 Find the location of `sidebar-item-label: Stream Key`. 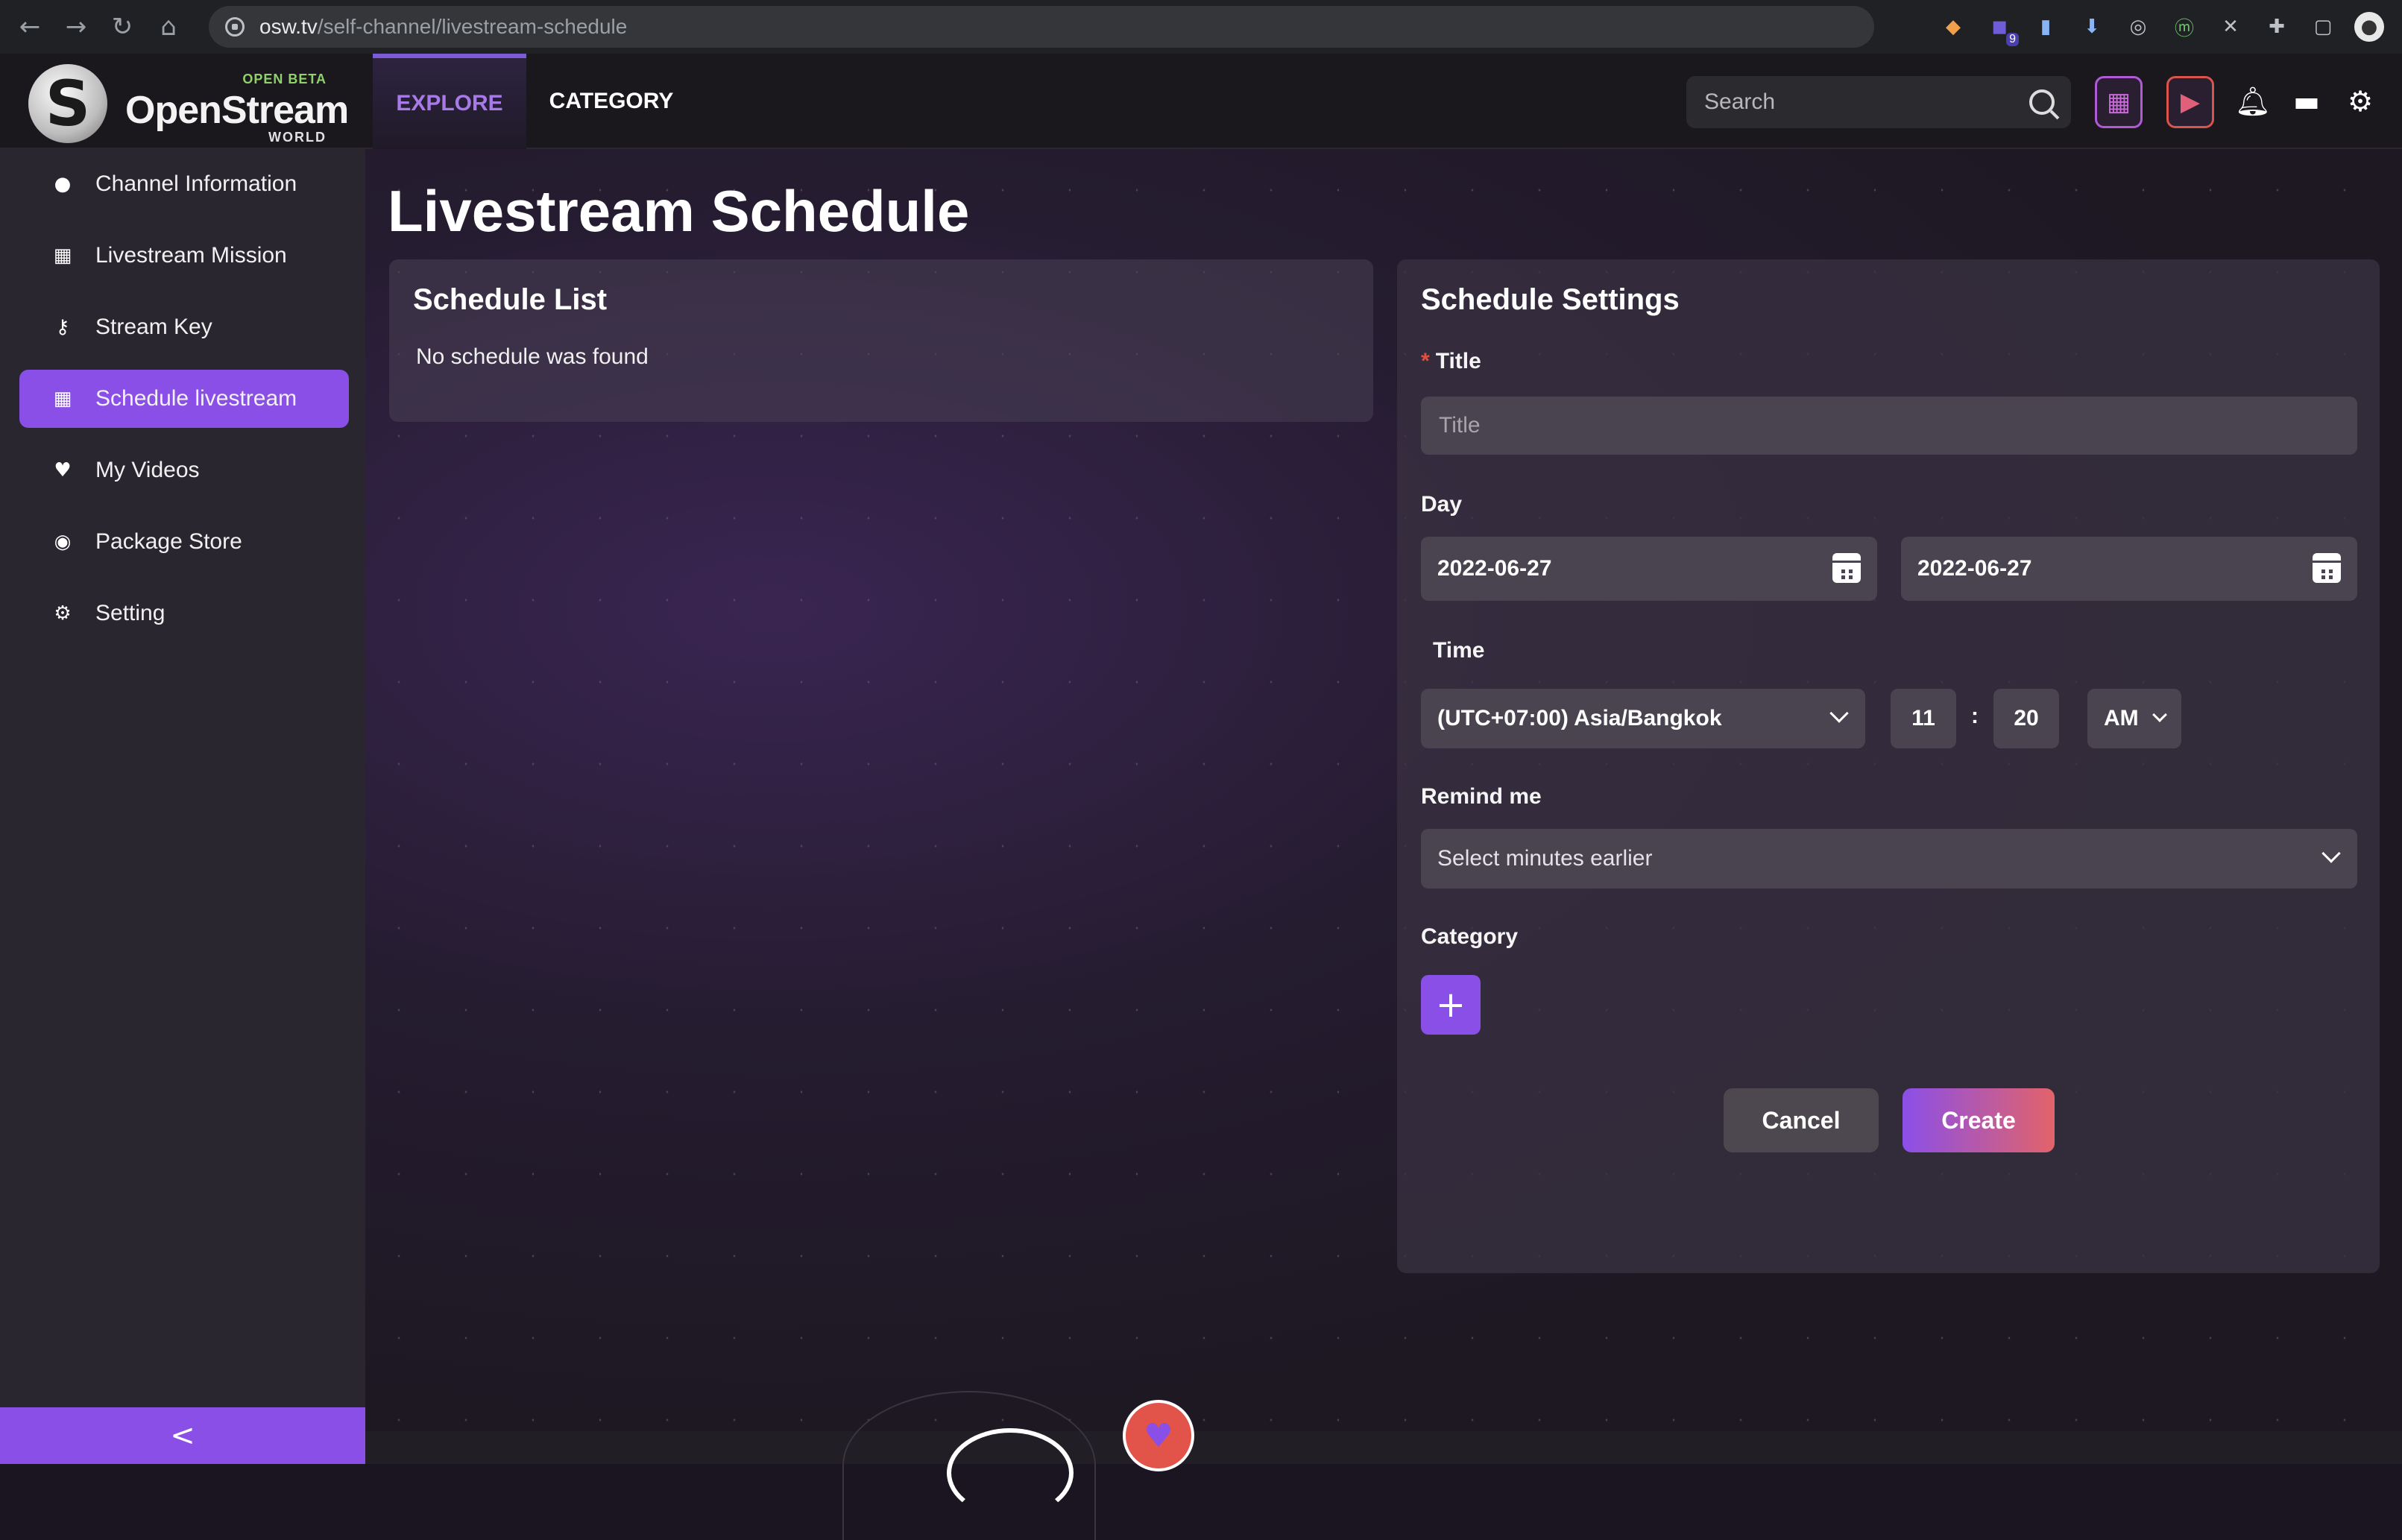

sidebar-item-label: Stream Key is located at coordinates (153, 327).